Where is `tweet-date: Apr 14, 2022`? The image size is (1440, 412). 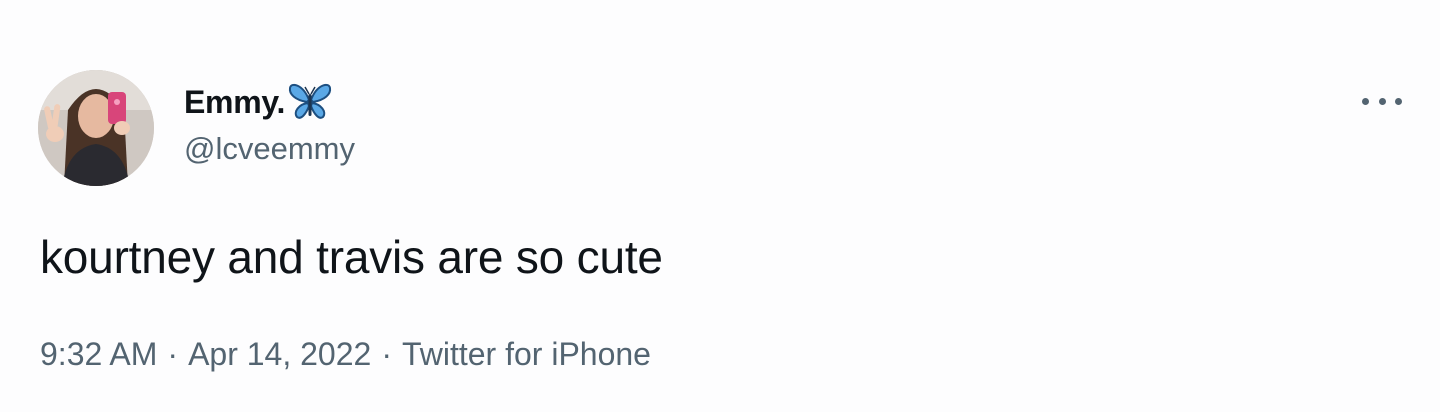 tweet-date: Apr 14, 2022 is located at coordinates (279, 354).